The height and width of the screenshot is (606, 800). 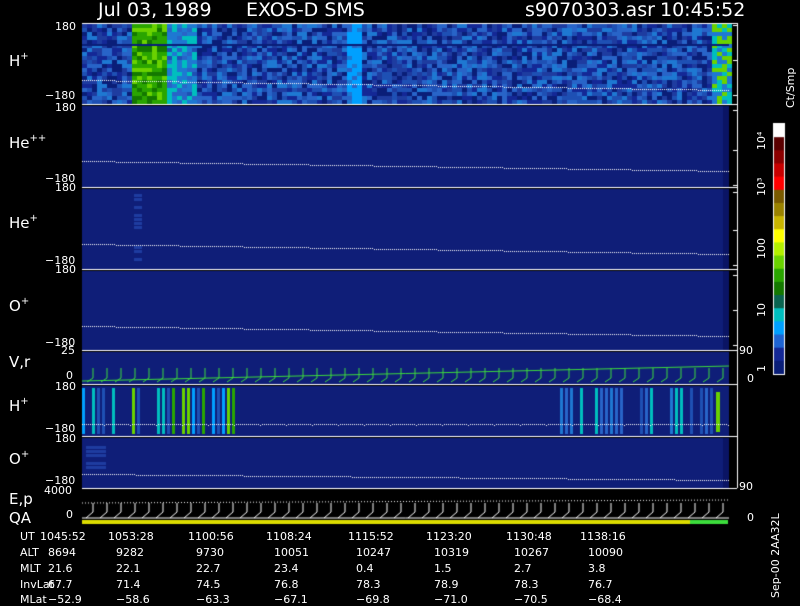 What do you see at coordinates (597, 568) in the screenshot?
I see `footer-value: 3.8` at bounding box center [597, 568].